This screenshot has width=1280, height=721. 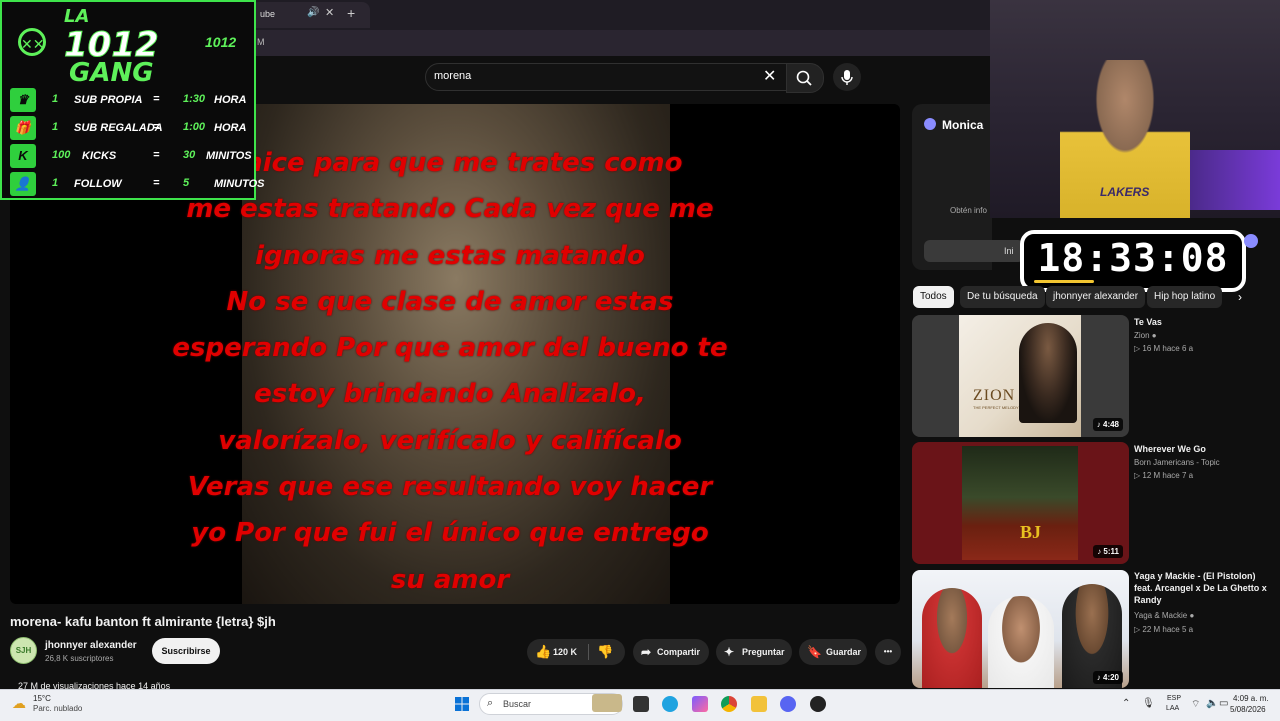 I want to click on task-view-icon, so click(x=641, y=704).